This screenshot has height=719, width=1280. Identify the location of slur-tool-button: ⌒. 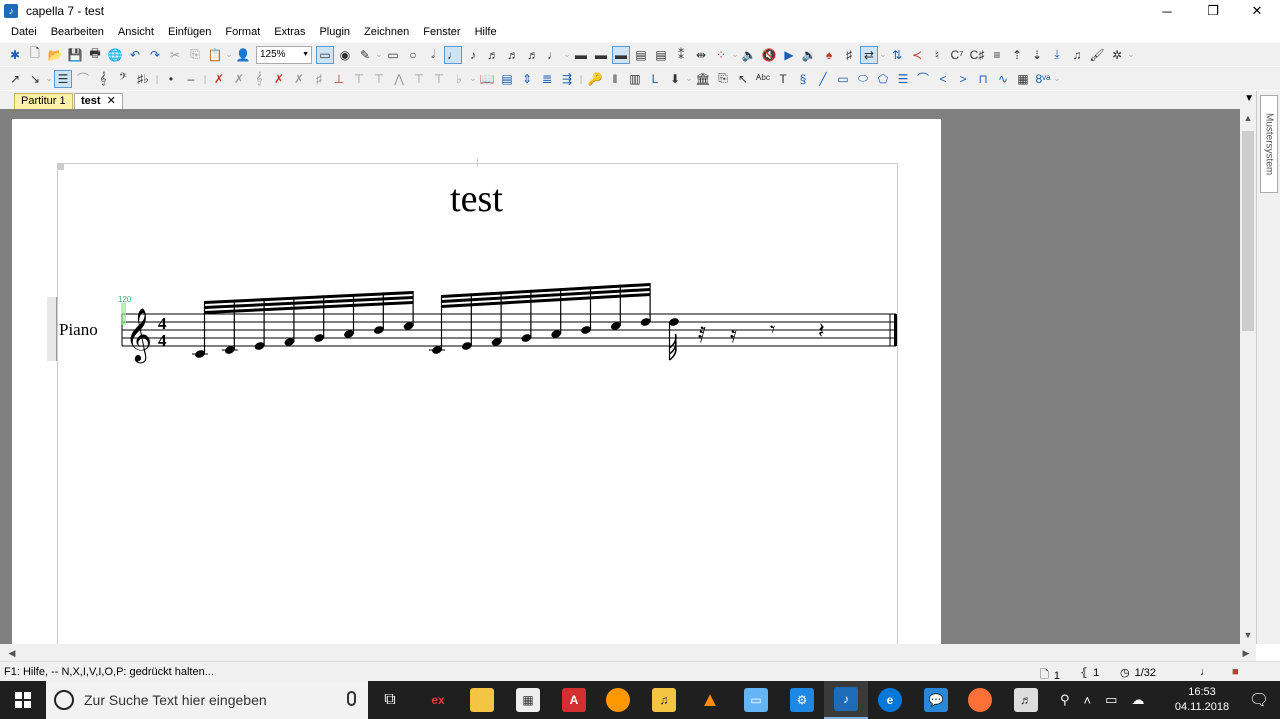
(923, 79).